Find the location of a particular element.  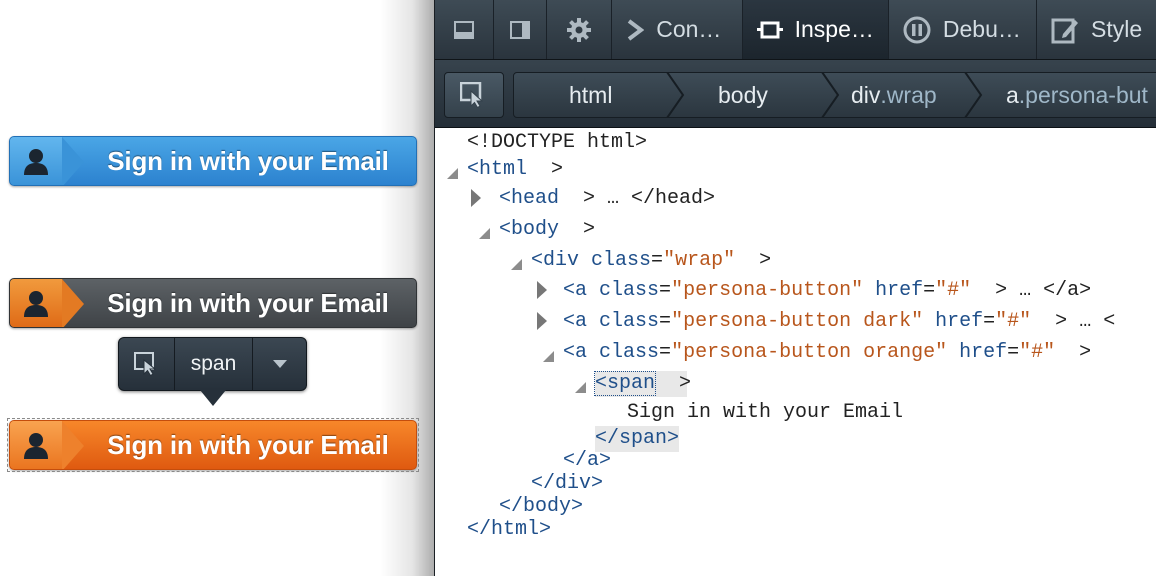

dropdown-arrow-icon is located at coordinates (279, 364).